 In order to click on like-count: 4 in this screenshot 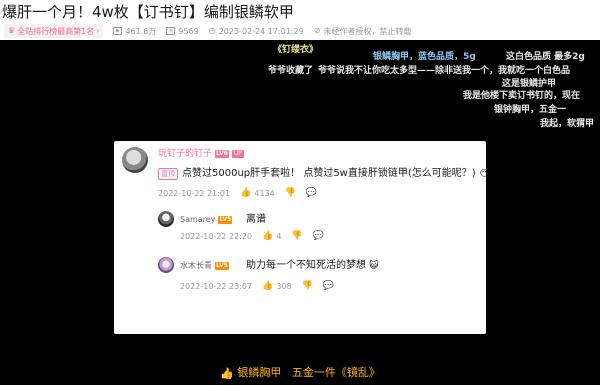, I will do `click(279, 236)`.